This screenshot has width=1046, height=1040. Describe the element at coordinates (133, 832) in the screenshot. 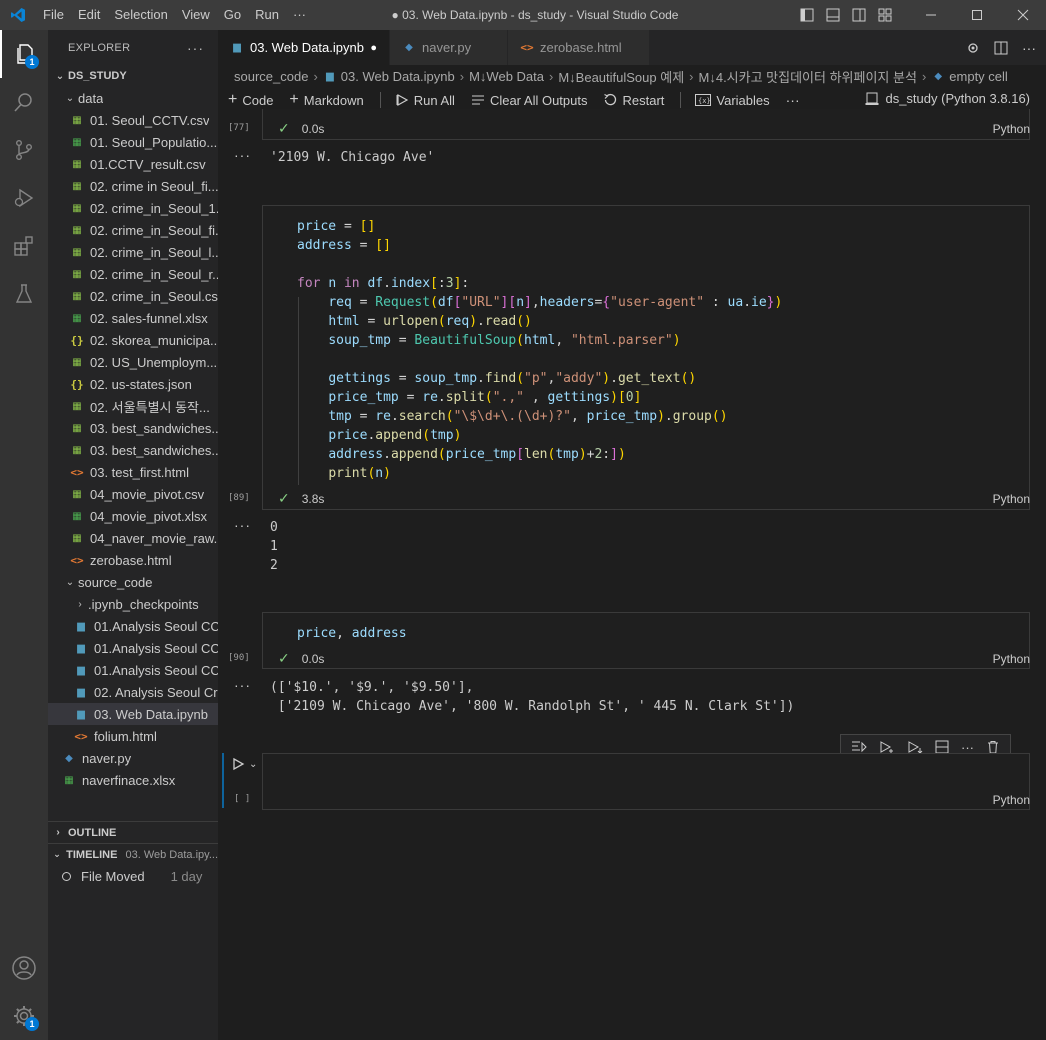

I see `outline-section: › OUTLINE` at that location.